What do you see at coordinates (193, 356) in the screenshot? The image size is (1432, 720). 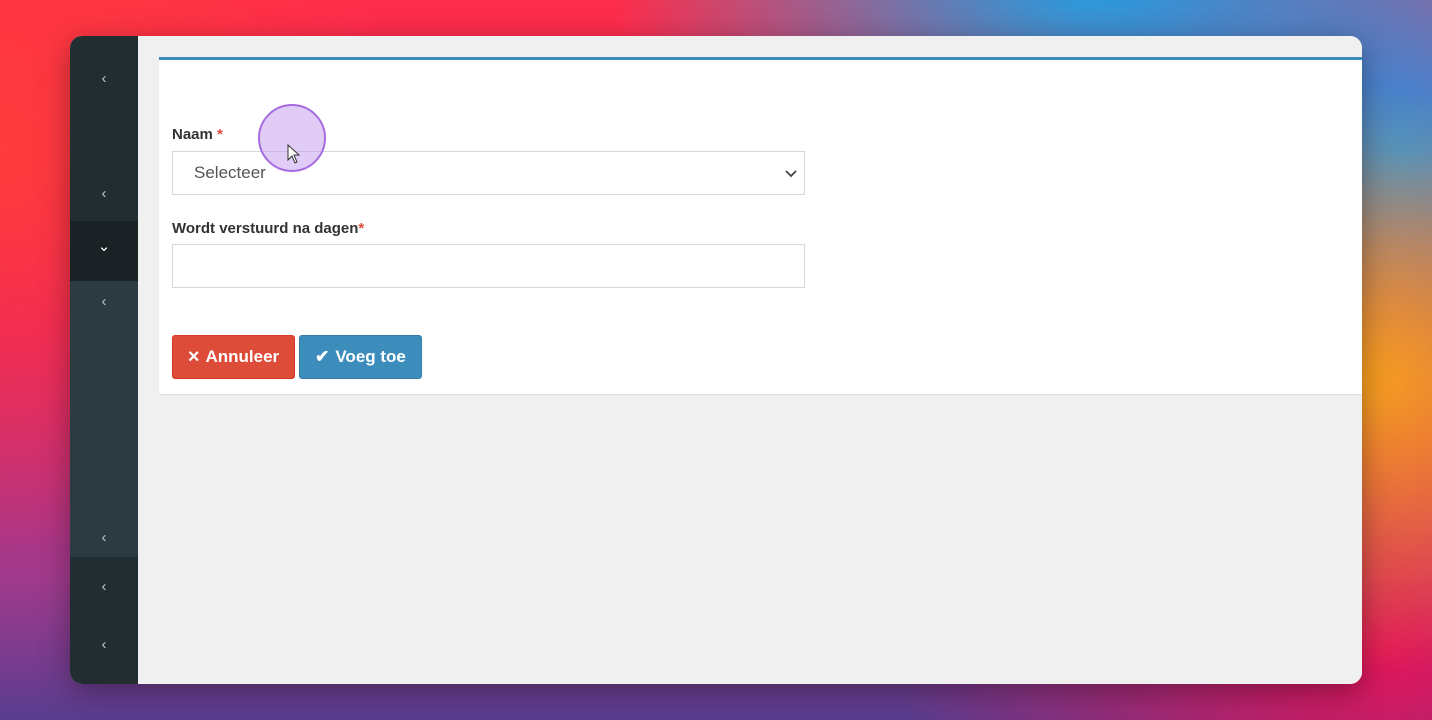 I see `close-icon: ×` at bounding box center [193, 356].